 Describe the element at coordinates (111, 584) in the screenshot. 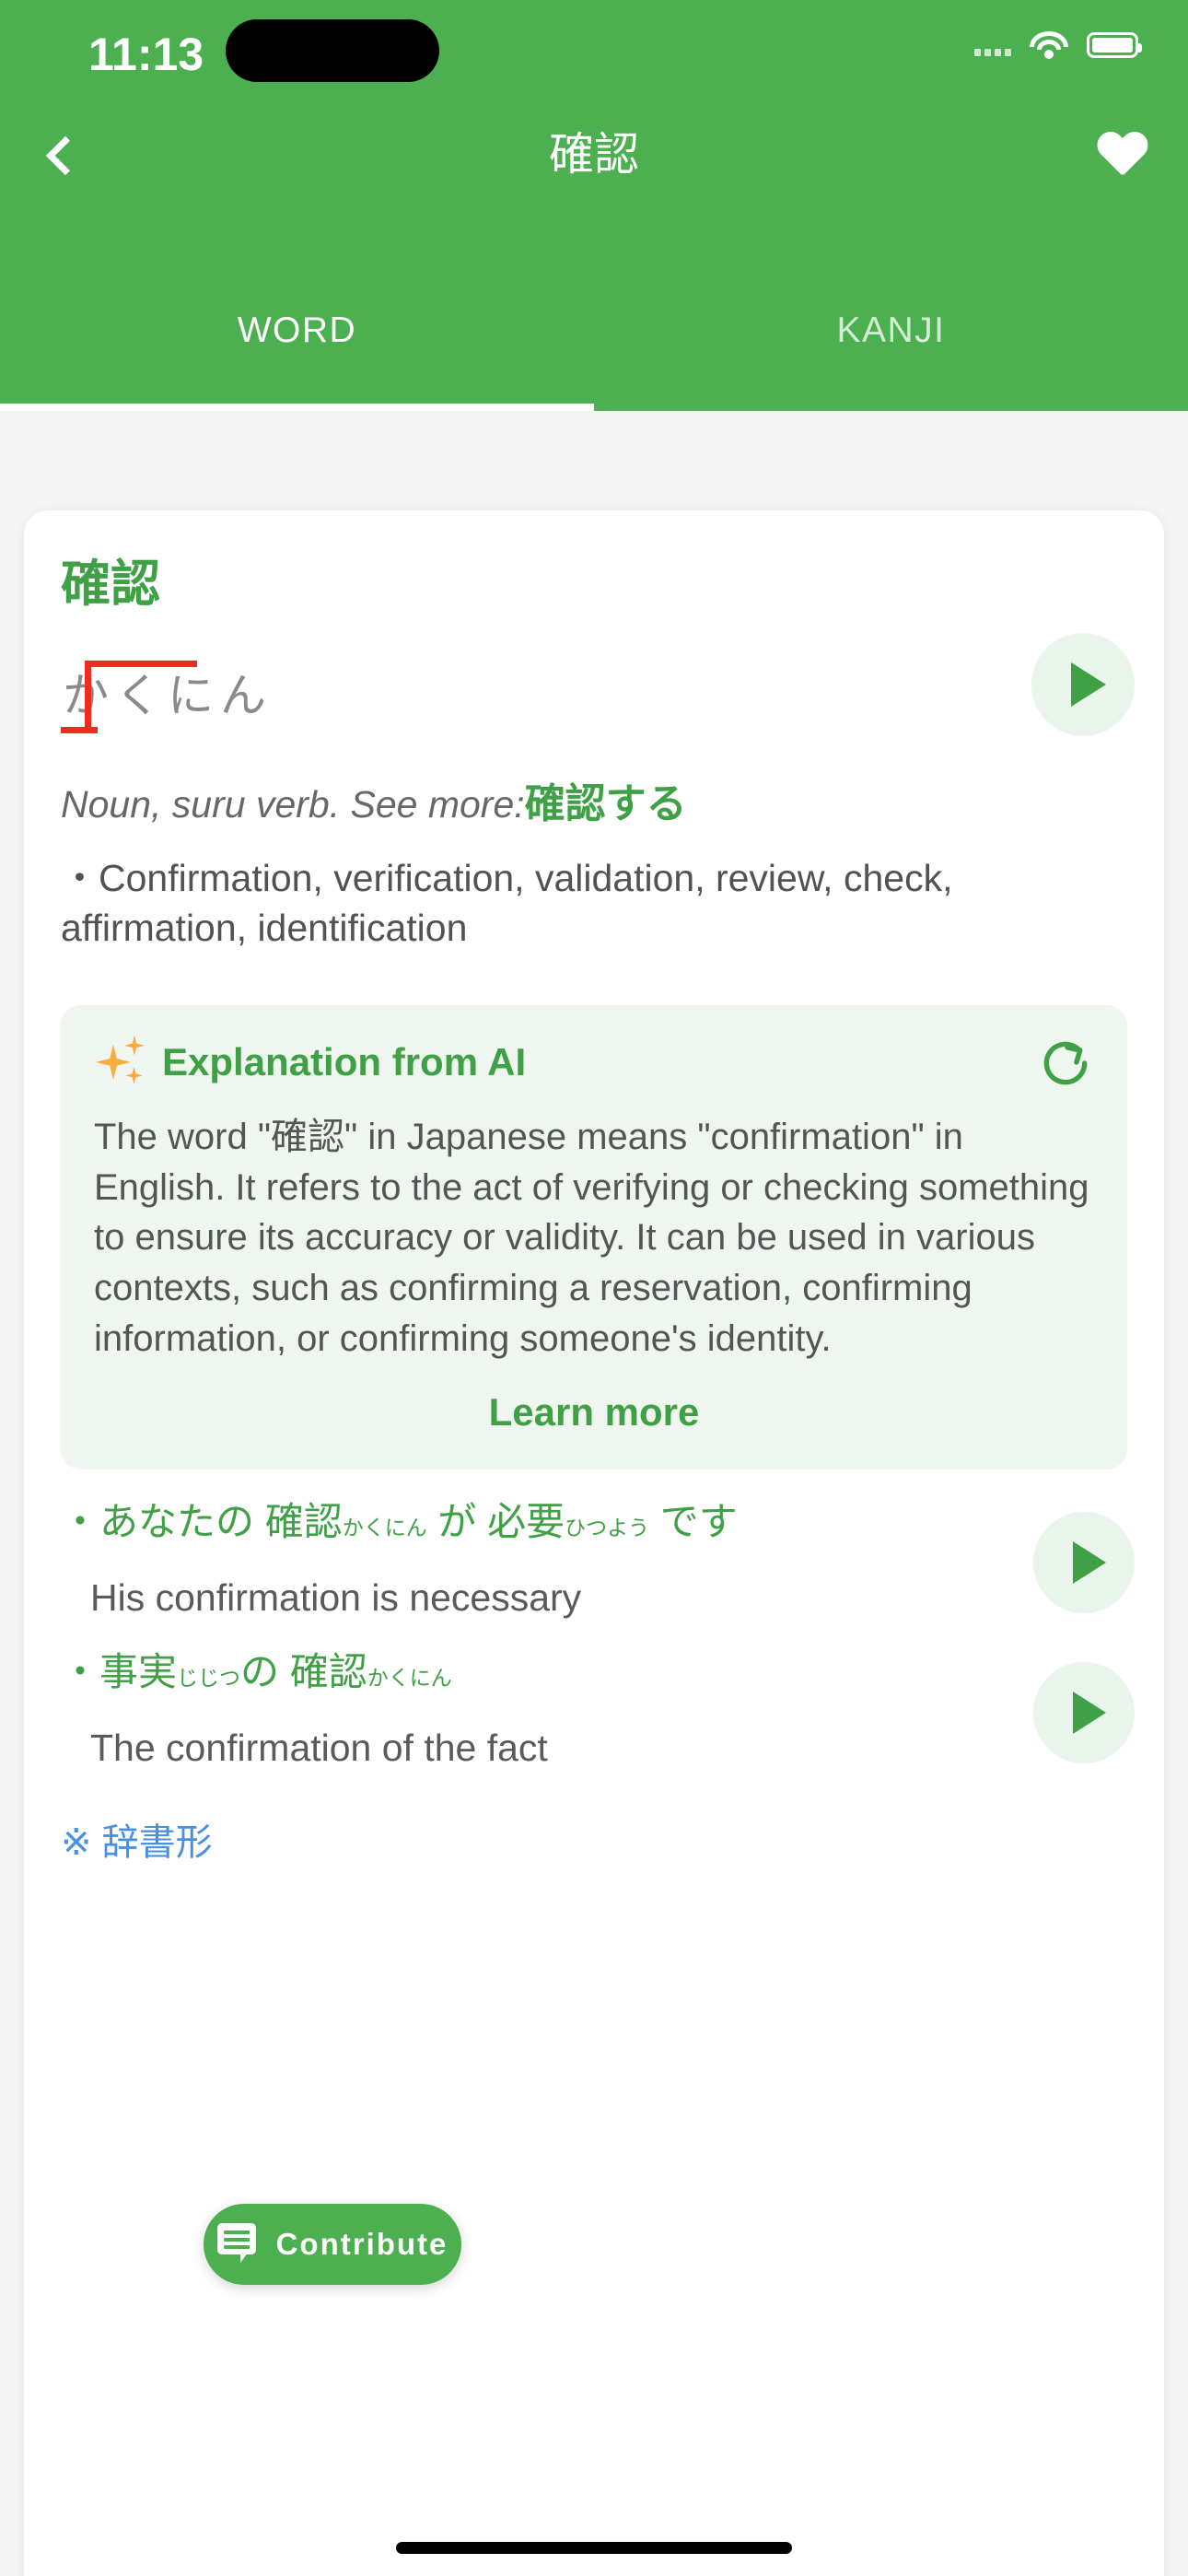

I see `headword: 確認` at that location.